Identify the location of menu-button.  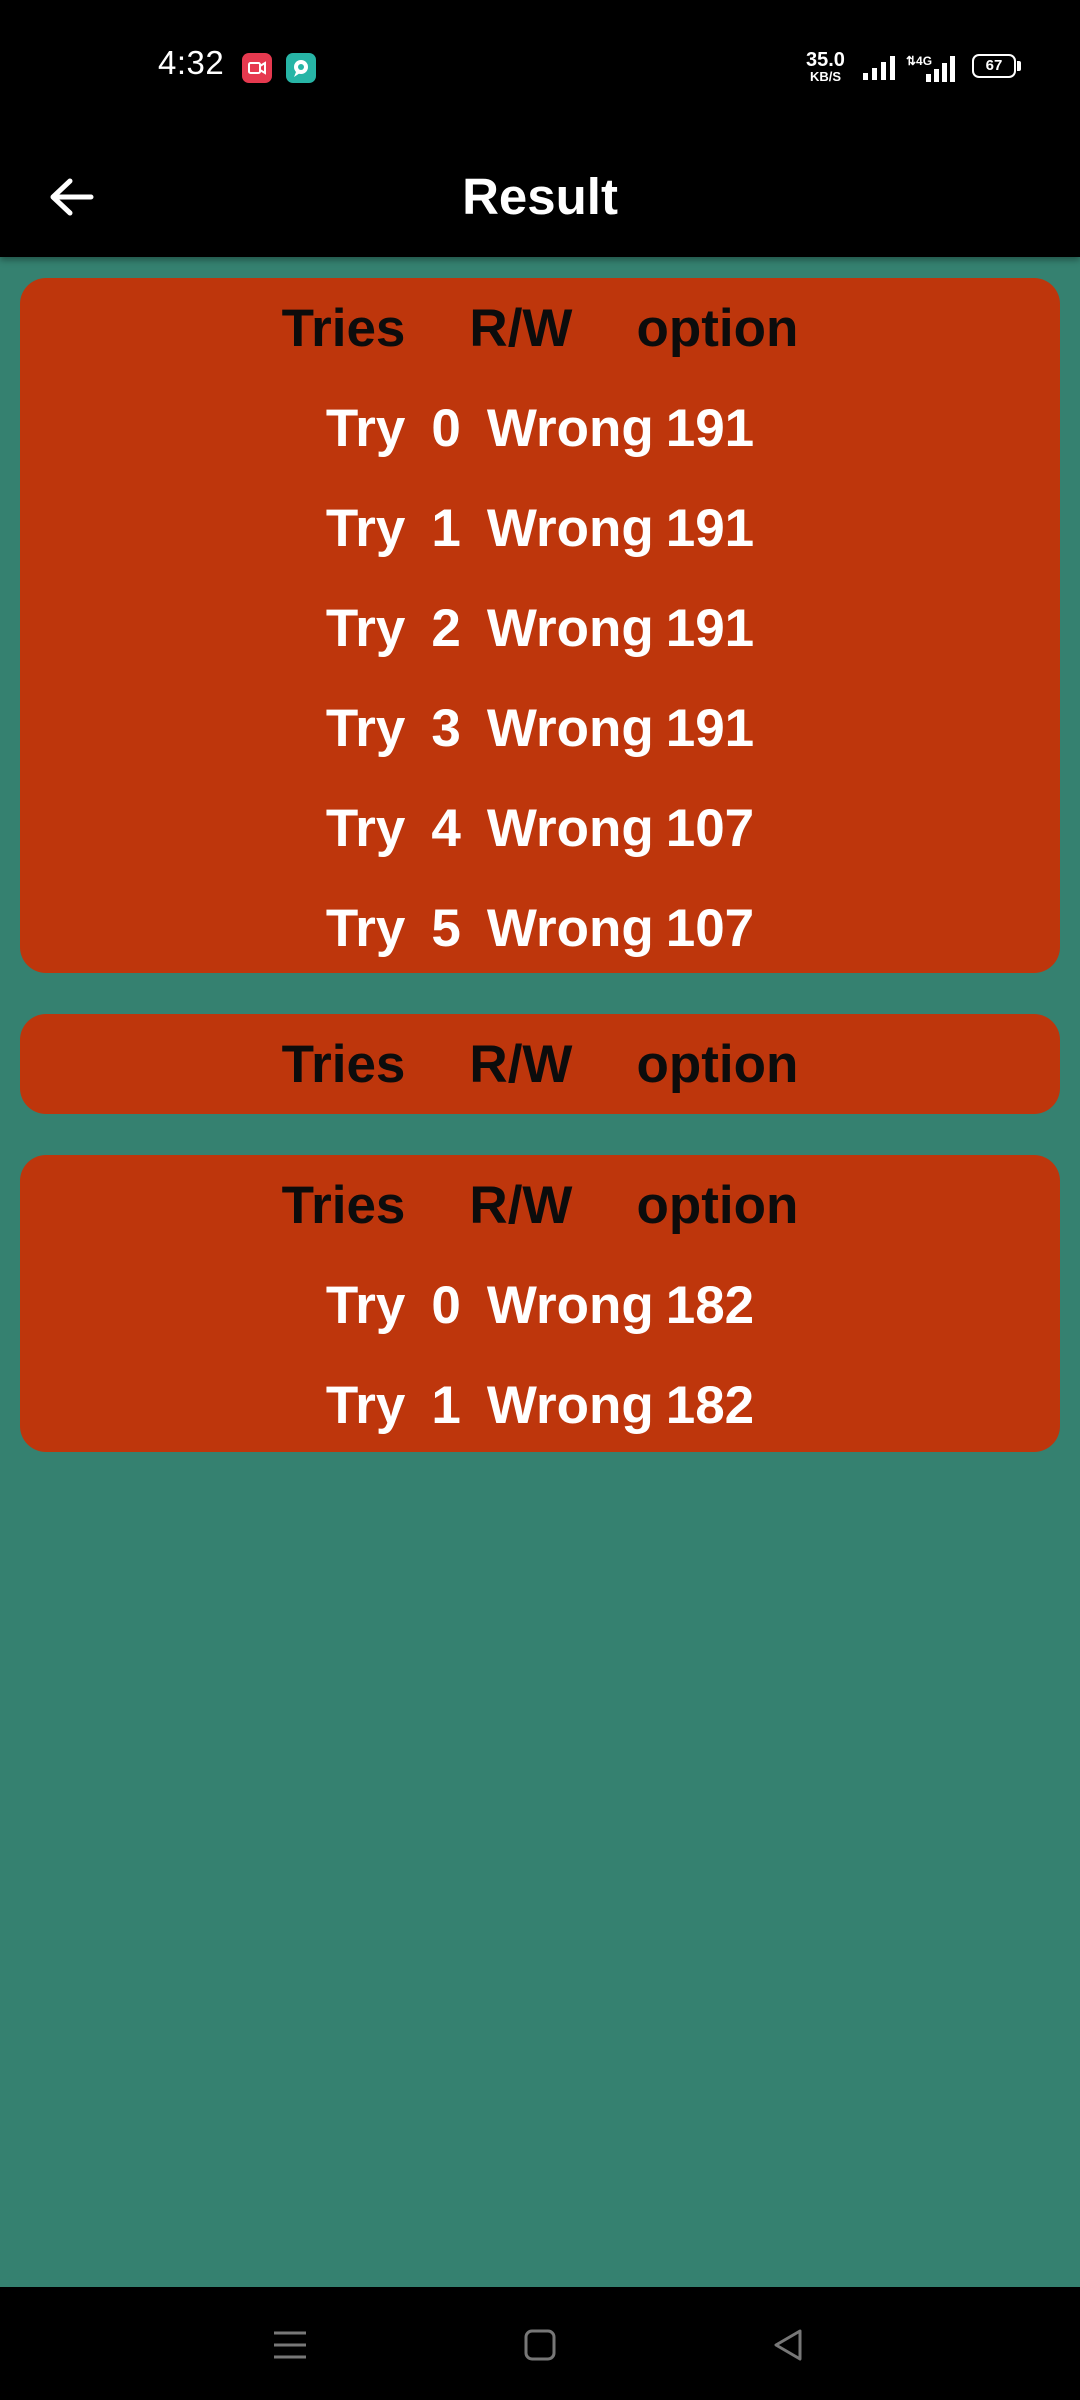
(290, 2345).